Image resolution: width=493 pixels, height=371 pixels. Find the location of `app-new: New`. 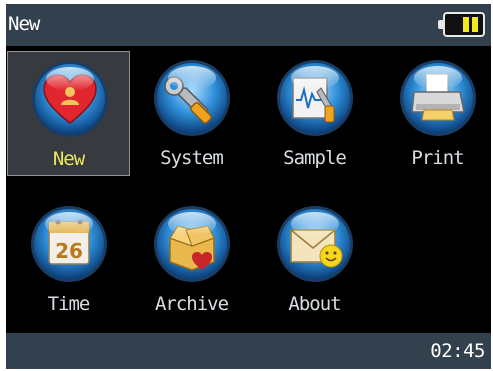

app-new: New is located at coordinates (68, 113).